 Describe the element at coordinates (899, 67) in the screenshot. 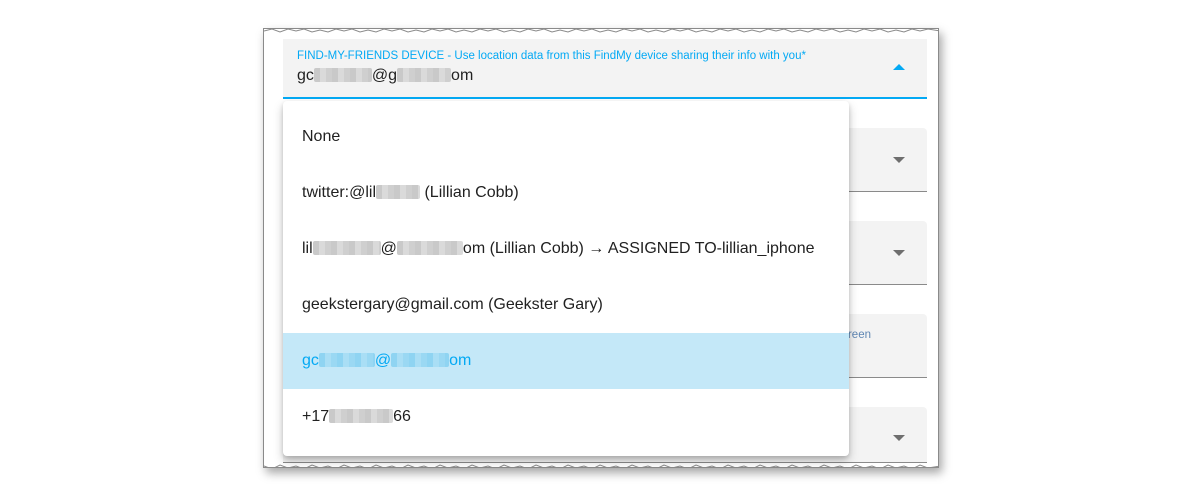

I see `arrow-up-icon` at that location.